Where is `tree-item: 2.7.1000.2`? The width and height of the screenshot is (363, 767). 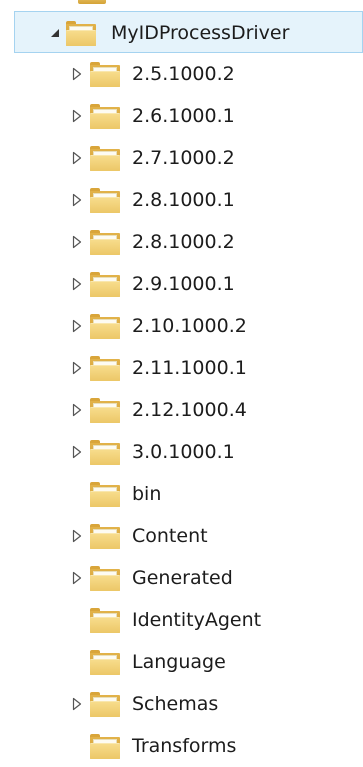 tree-item: 2.7.1000.2 is located at coordinates (181, 158).